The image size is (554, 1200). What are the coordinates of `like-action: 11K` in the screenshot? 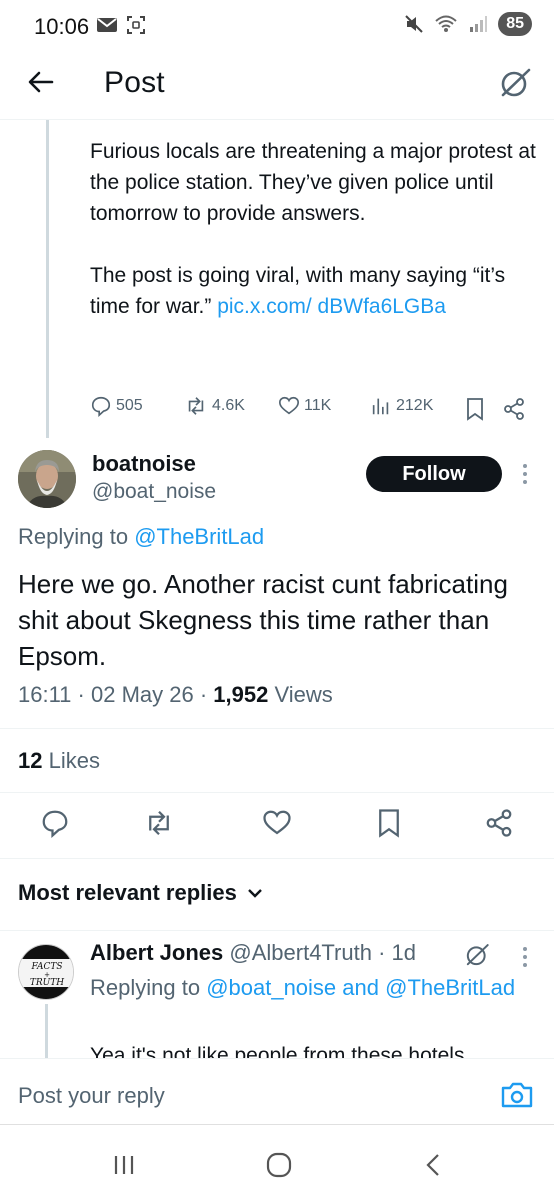 It's located at (304, 406).